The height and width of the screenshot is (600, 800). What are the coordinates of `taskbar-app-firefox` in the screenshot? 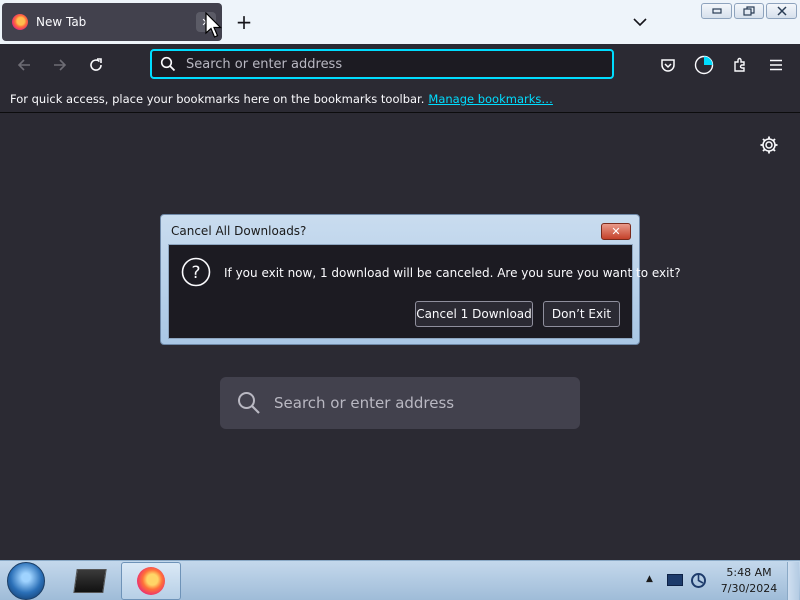 It's located at (151, 581).